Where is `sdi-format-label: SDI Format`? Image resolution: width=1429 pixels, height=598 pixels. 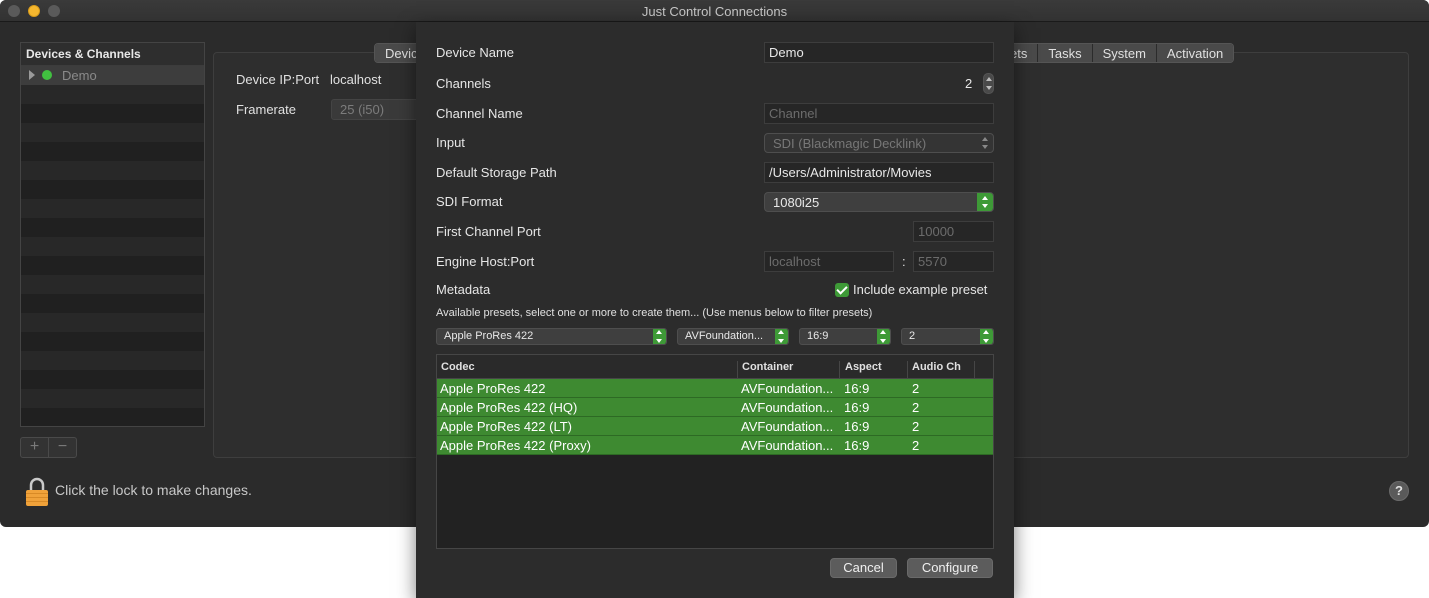 sdi-format-label: SDI Format is located at coordinates (469, 201).